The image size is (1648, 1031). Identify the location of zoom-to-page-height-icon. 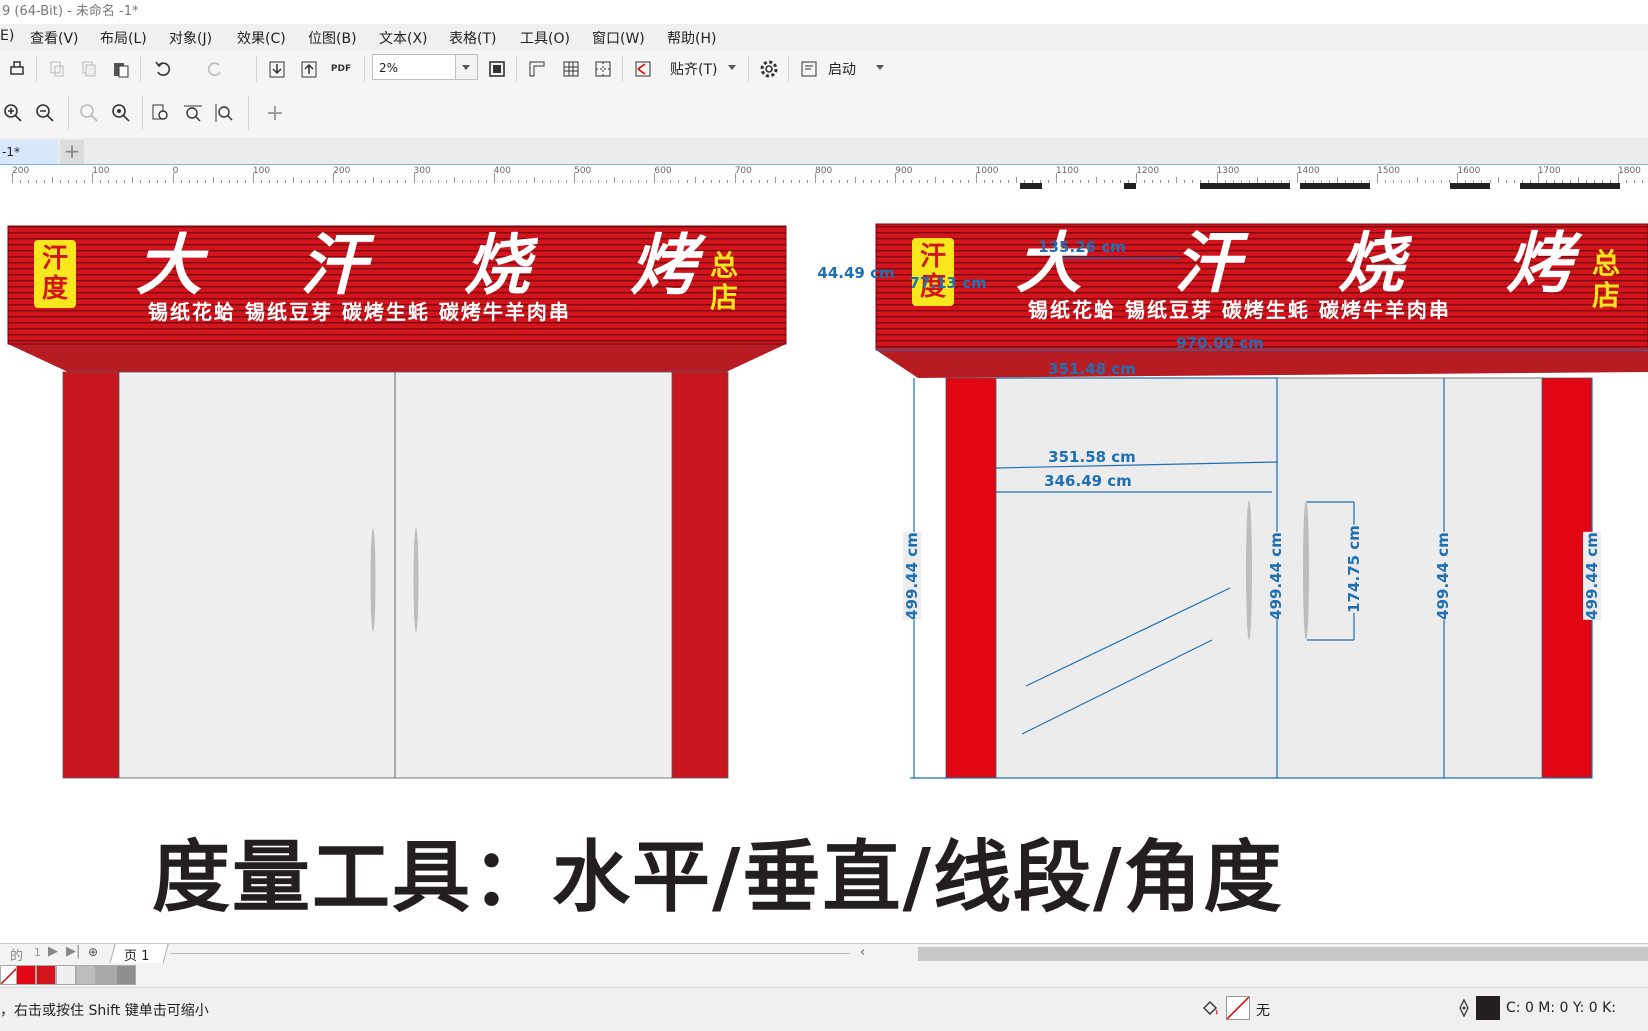
(223, 113).